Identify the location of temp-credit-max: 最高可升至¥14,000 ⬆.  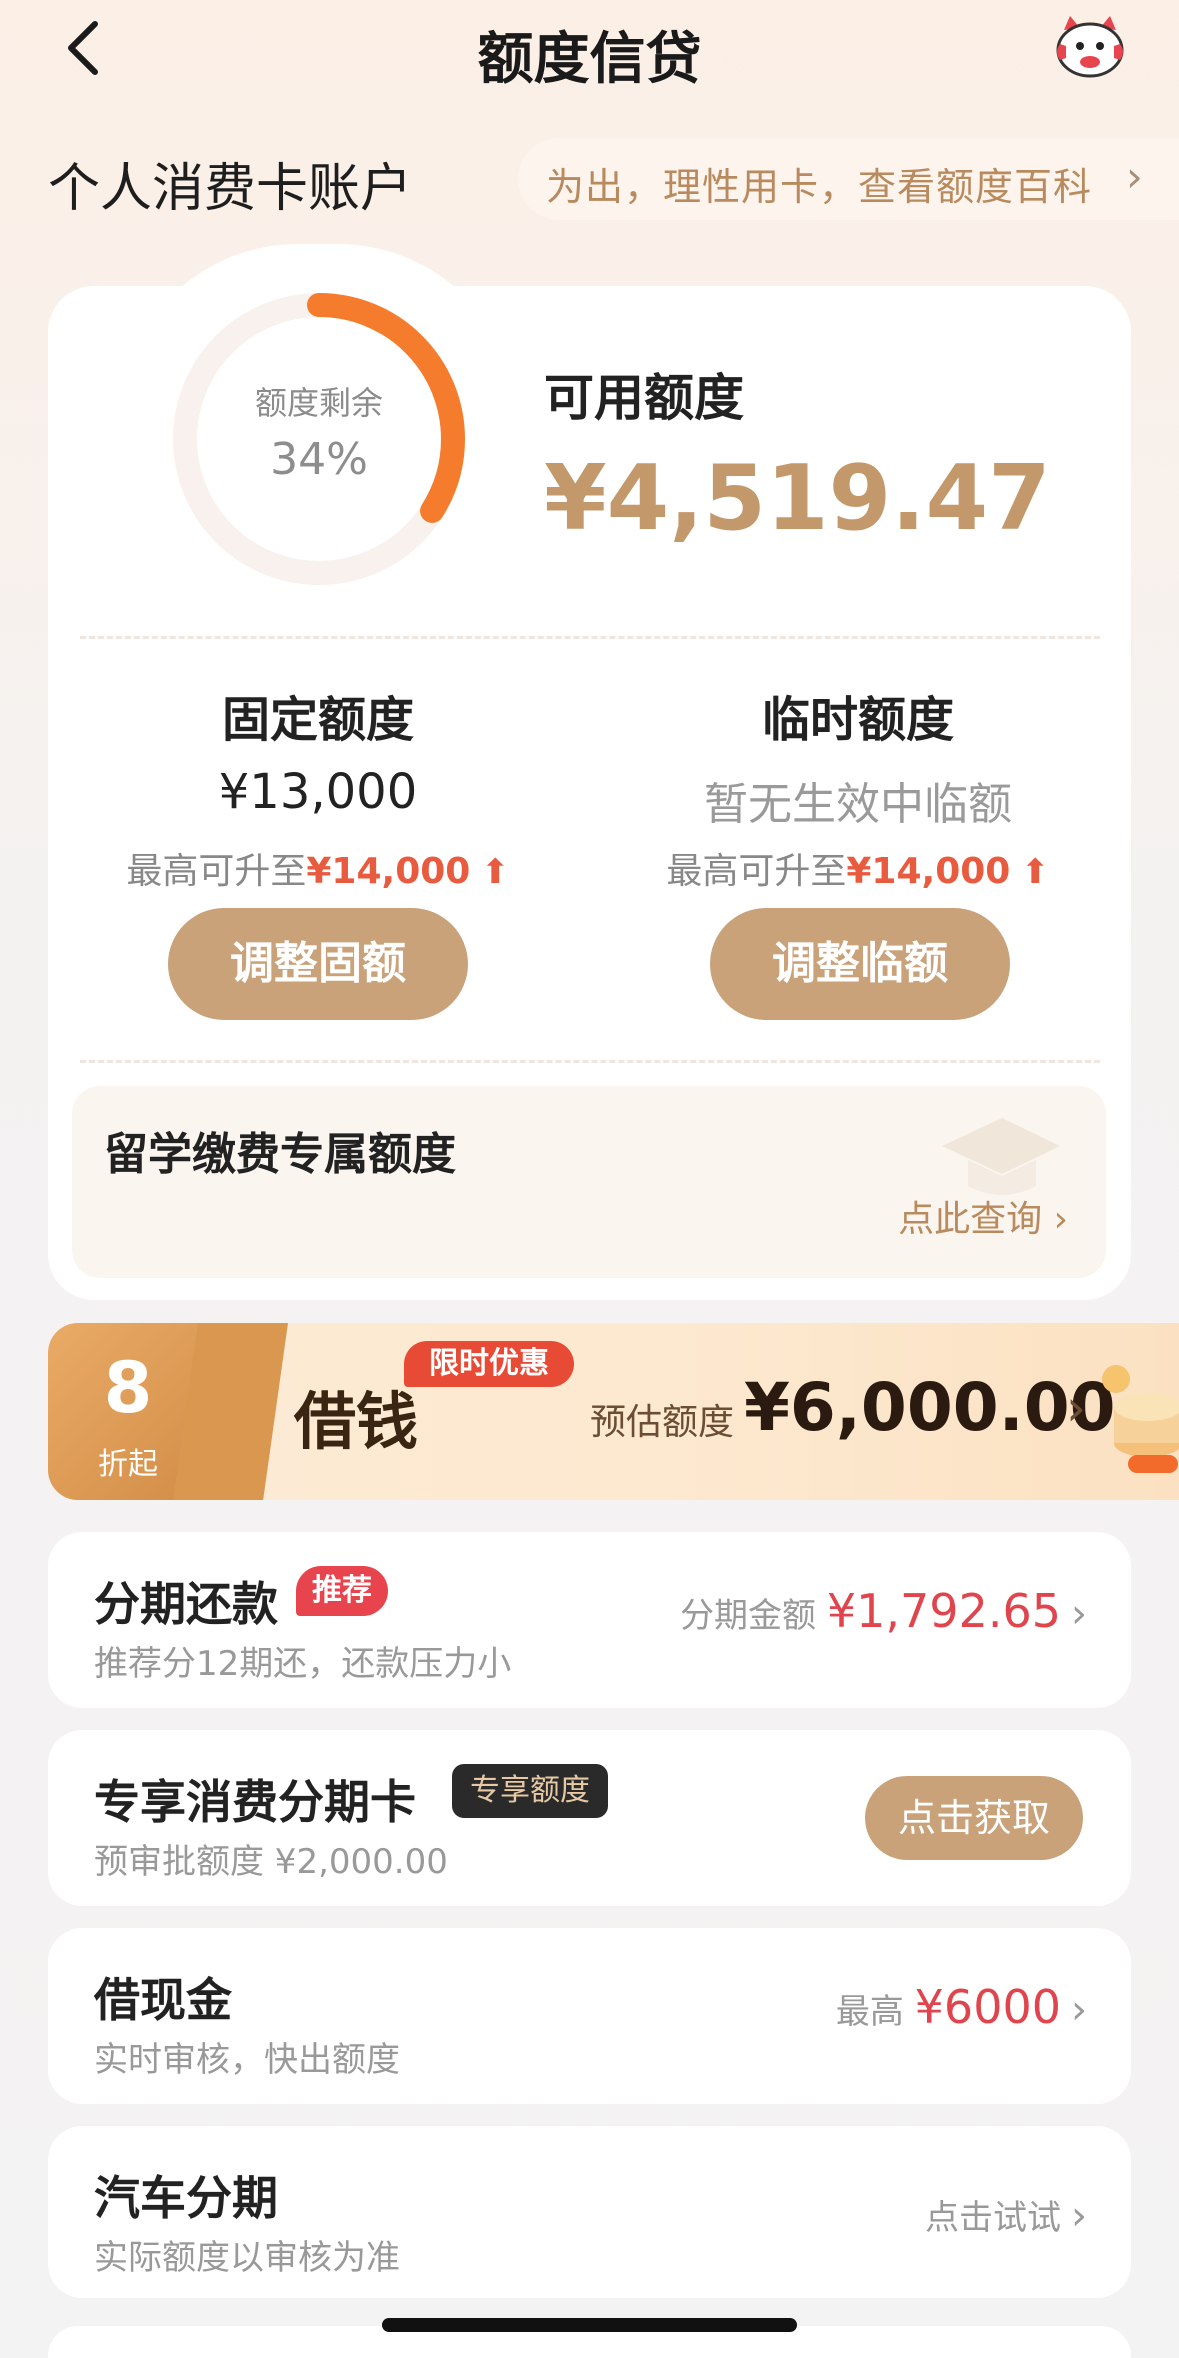
(858, 871).